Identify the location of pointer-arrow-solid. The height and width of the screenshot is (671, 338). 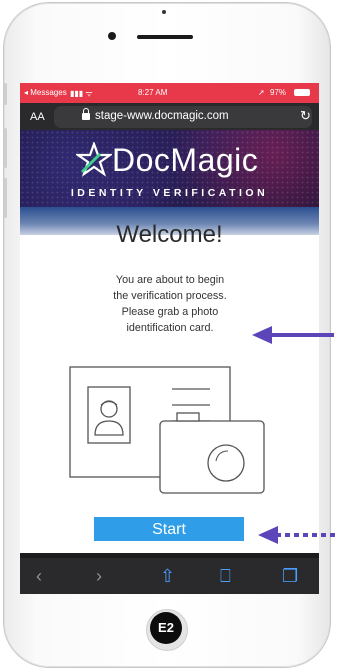
(293, 335).